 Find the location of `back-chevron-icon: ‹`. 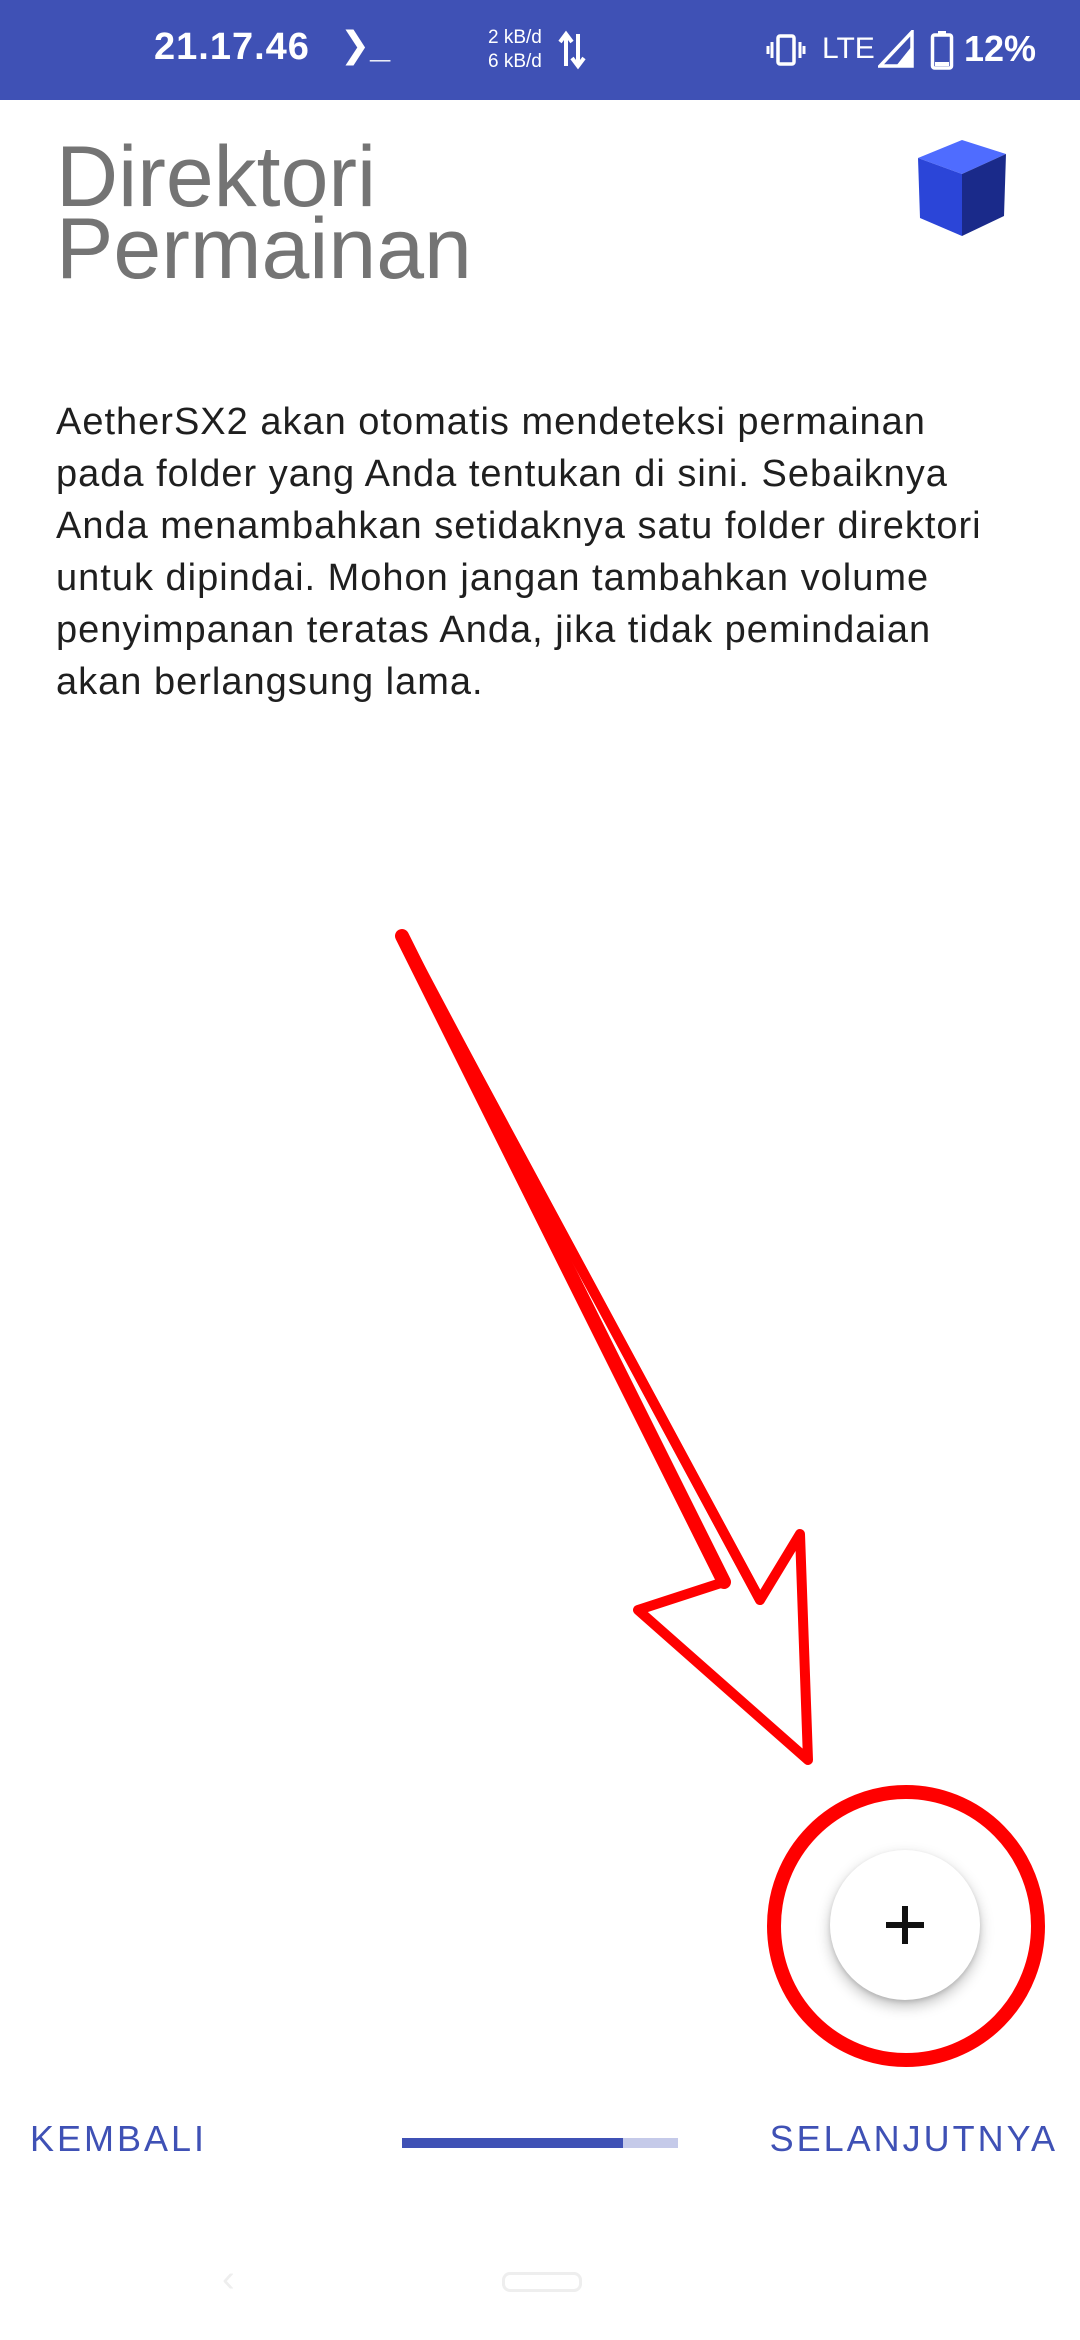

back-chevron-icon: ‹ is located at coordinates (228, 2279).